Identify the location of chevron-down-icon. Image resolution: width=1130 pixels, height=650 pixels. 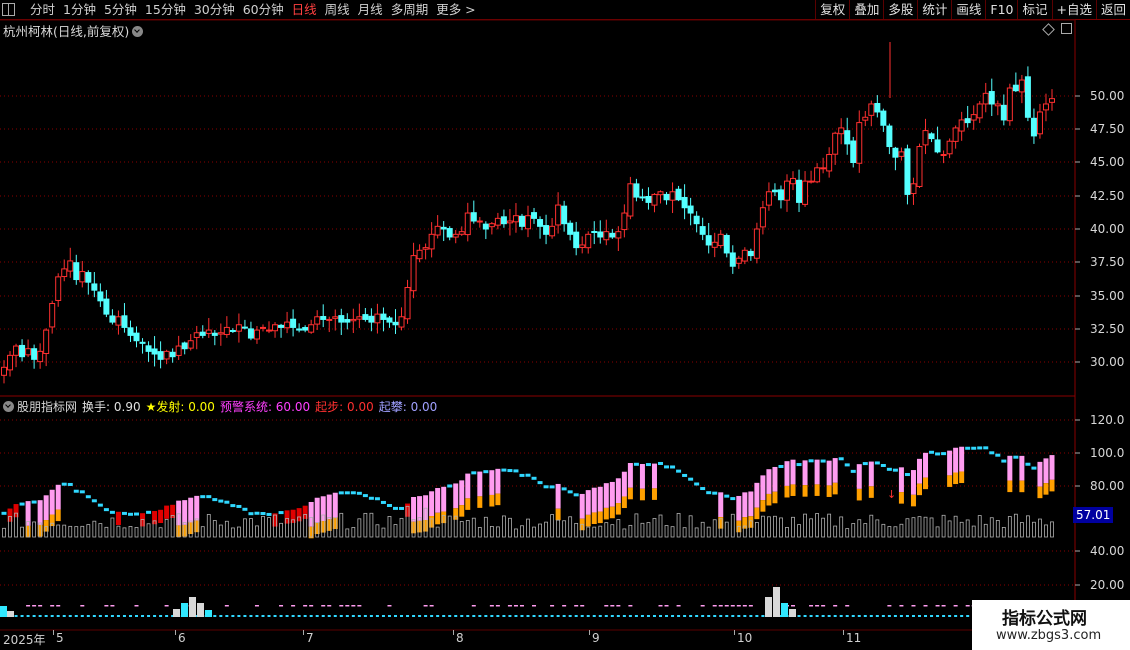
(8, 406).